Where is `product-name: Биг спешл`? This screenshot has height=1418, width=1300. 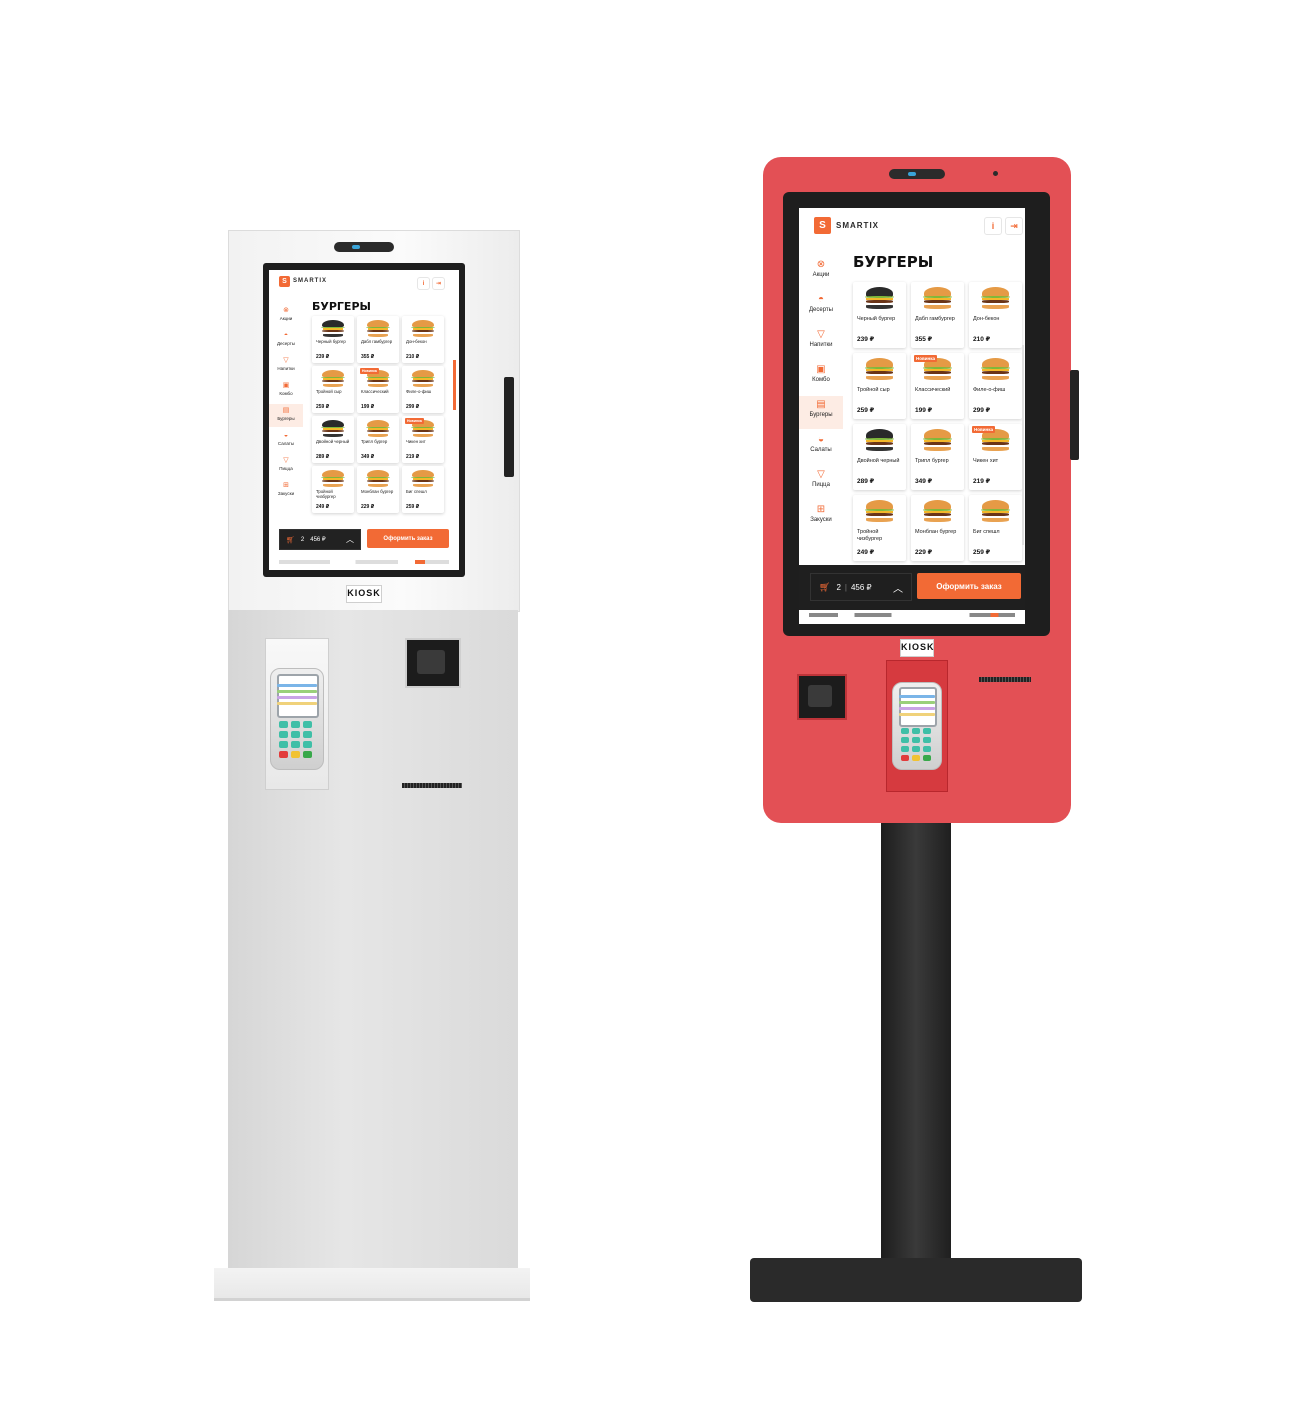
product-name: Биг спешл is located at coordinates (986, 532).